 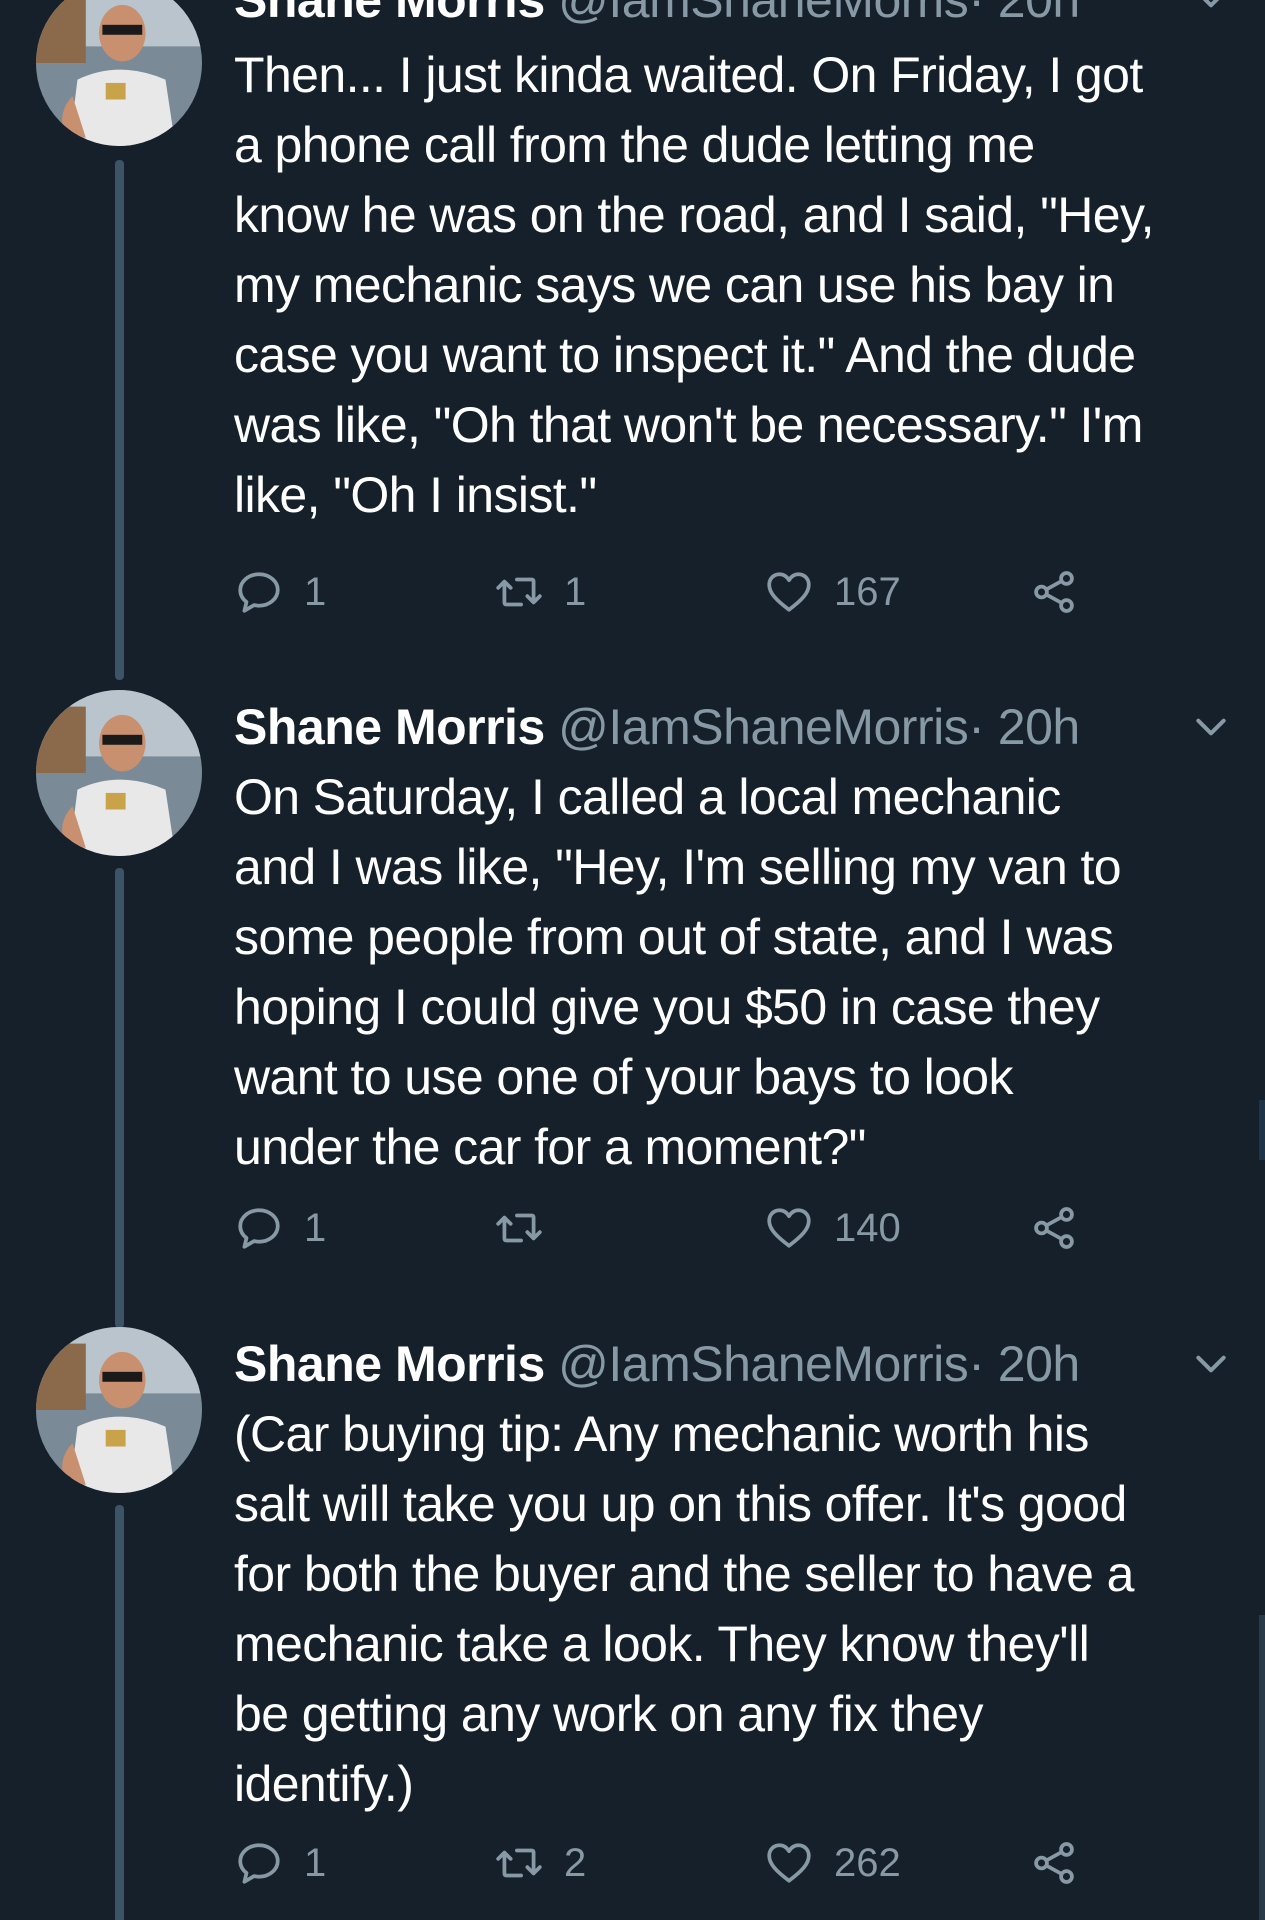 What do you see at coordinates (867, 1227) in the screenshot?
I see `like-count: 140` at bounding box center [867, 1227].